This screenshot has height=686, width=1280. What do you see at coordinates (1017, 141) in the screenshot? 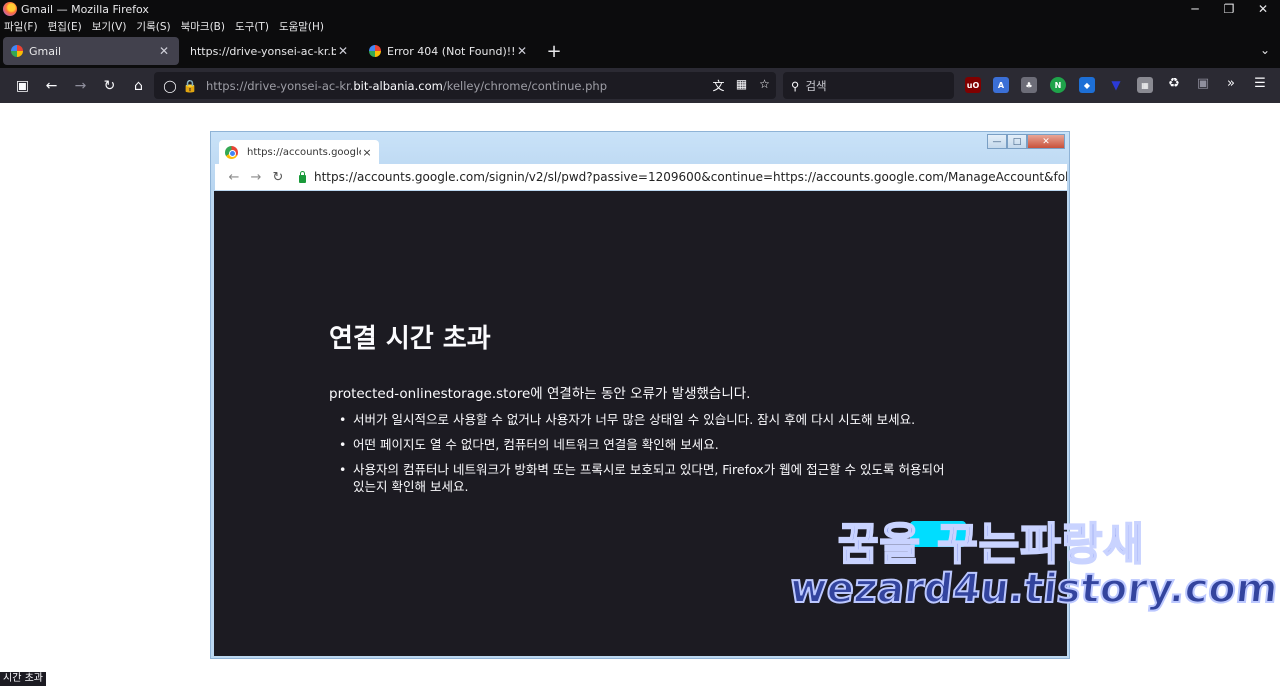
I see `fake-maximize-button: □` at bounding box center [1017, 141].